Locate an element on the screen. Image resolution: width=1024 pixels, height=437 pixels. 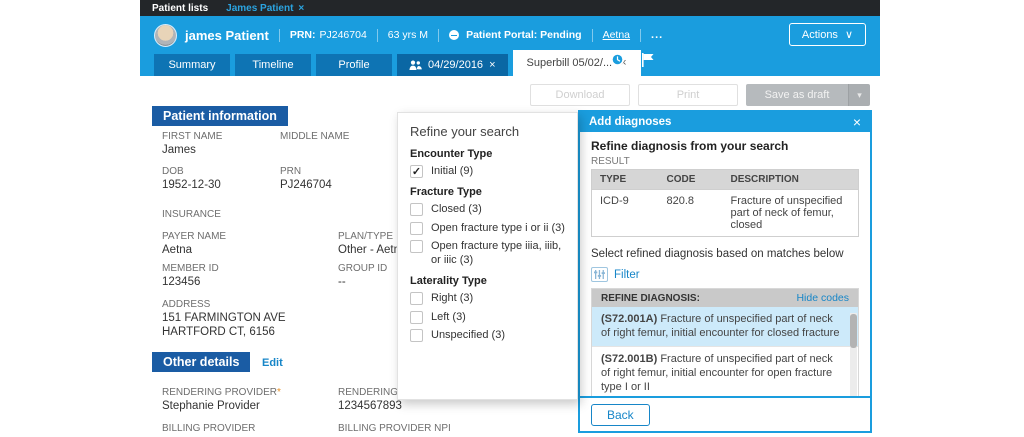
field-value: 1952-12-30 is located at coordinates (191, 185).